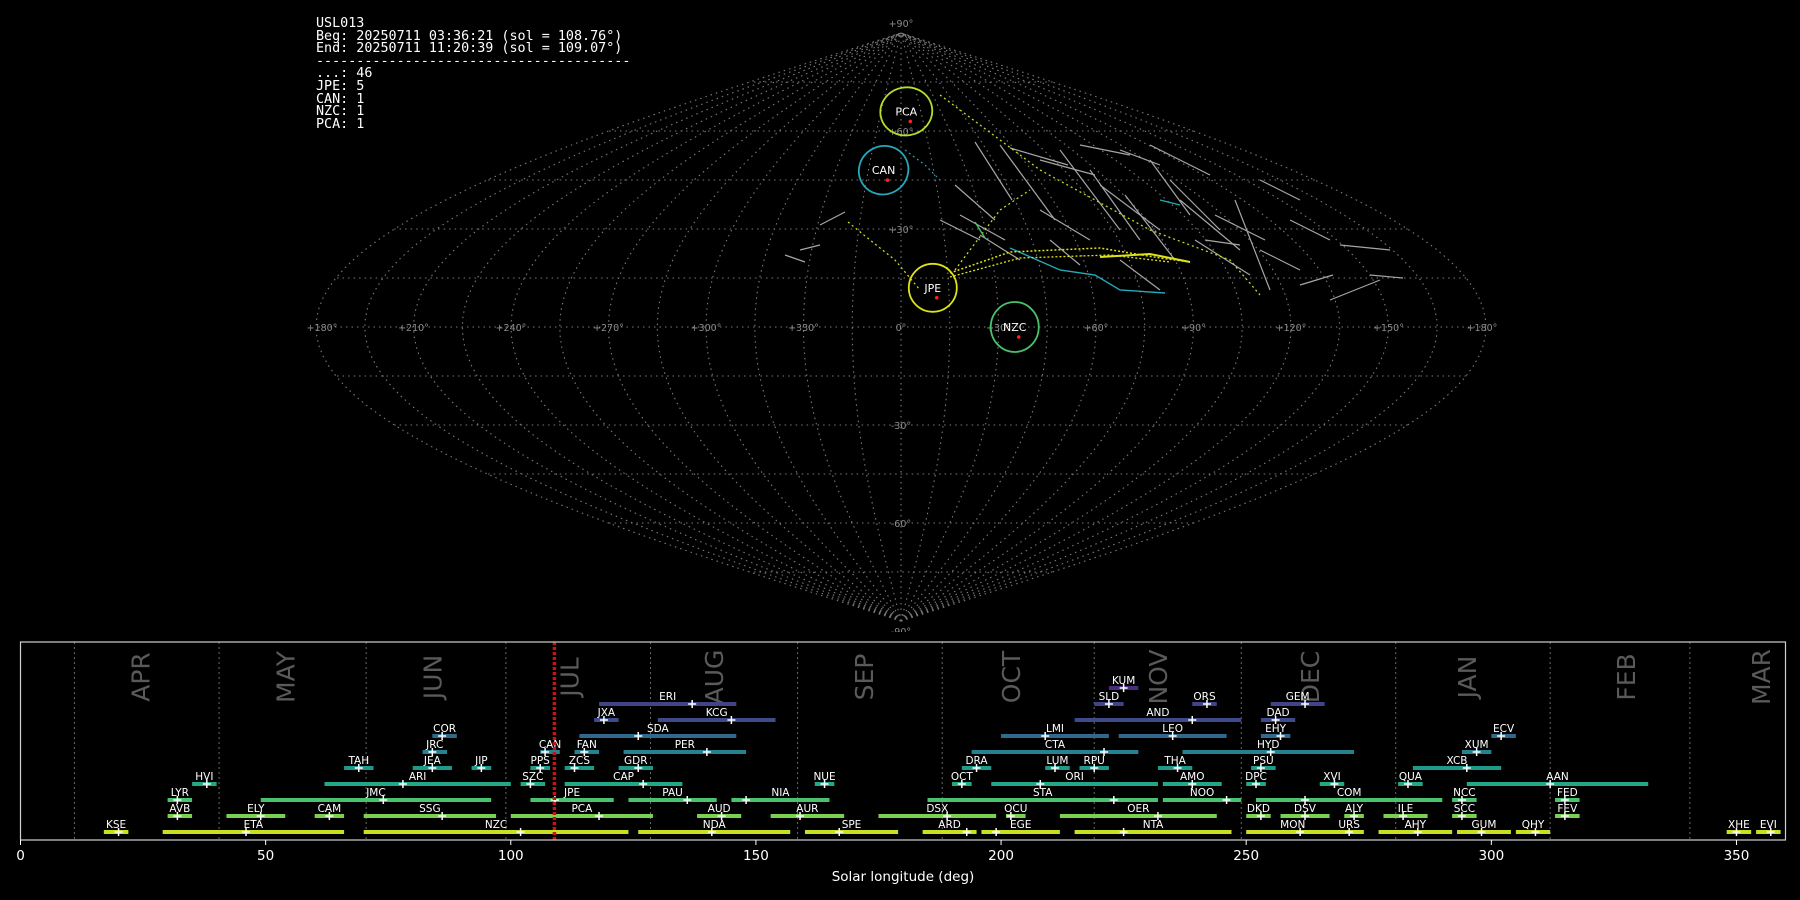  Describe the element at coordinates (1768, 825) in the screenshot. I see `shower-code-evi: EVI` at that location.